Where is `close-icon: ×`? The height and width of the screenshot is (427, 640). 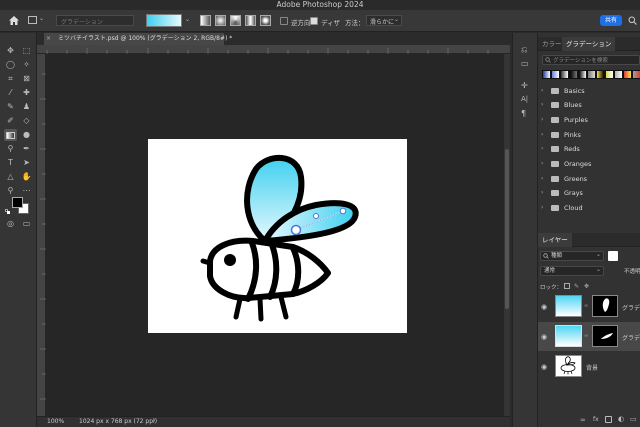 close-icon: × is located at coordinates (48, 39).